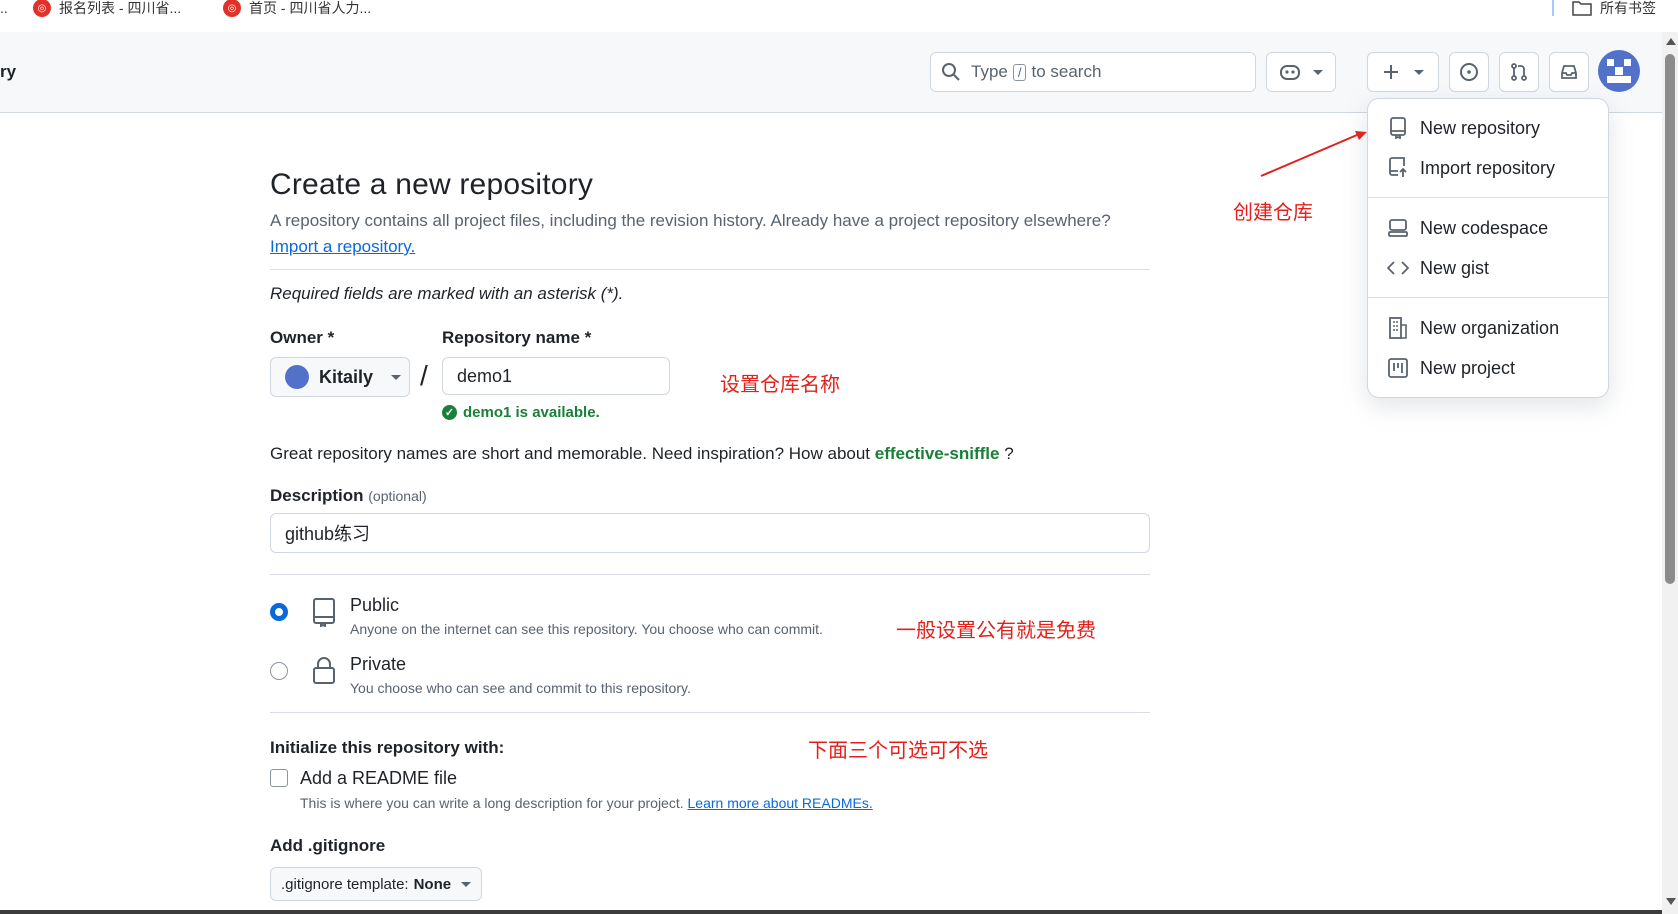  What do you see at coordinates (710, 712) in the screenshot?
I see `divider` at bounding box center [710, 712].